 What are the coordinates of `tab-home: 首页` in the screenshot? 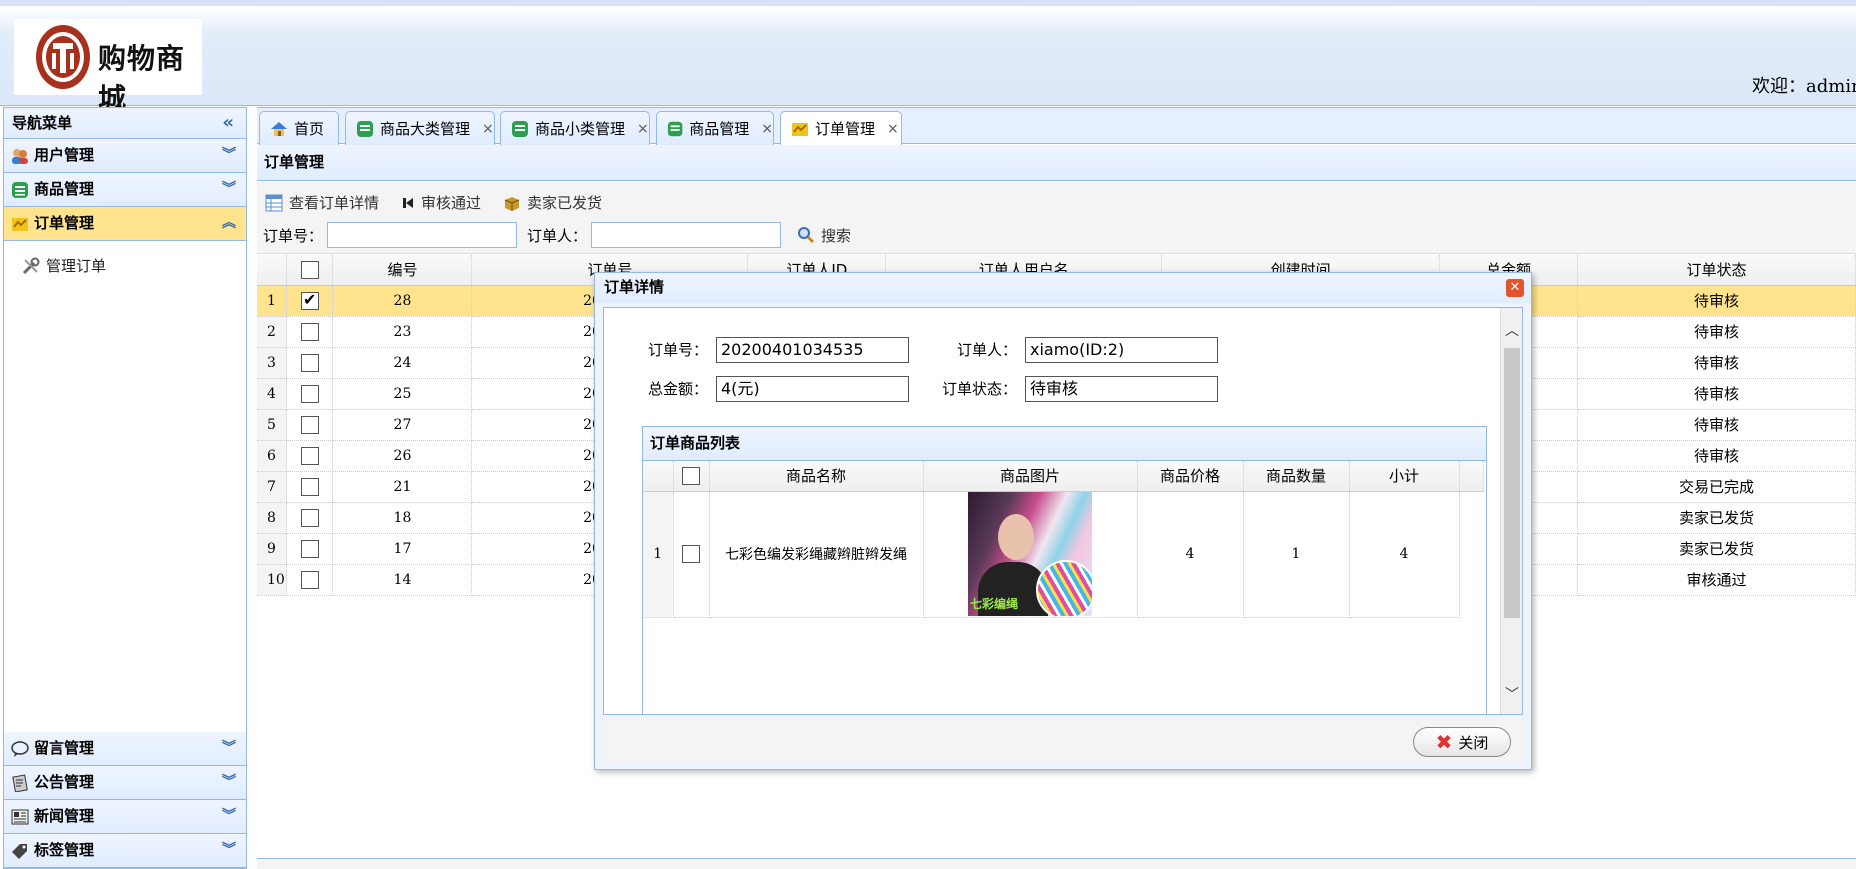 It's located at (299, 128).